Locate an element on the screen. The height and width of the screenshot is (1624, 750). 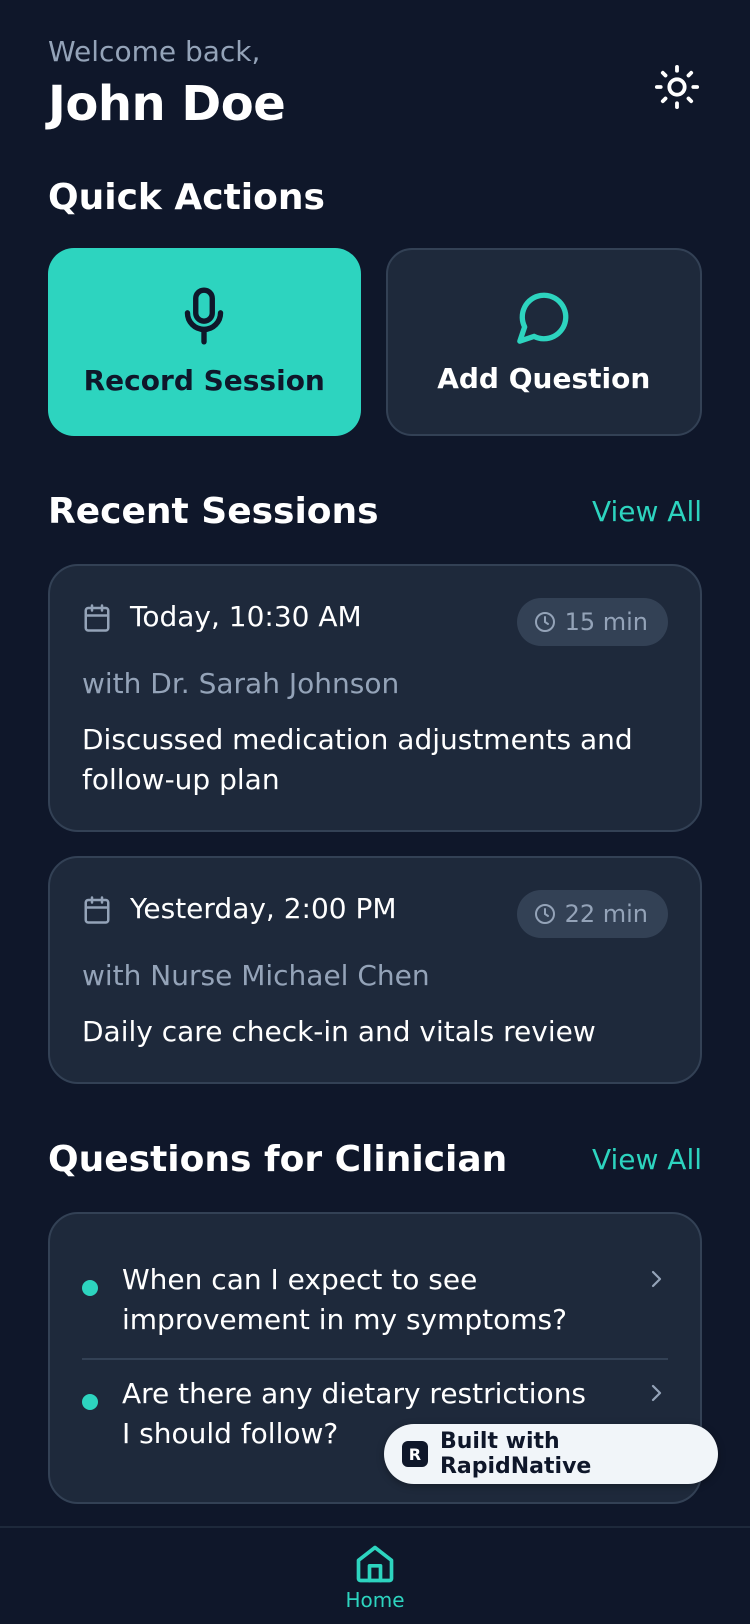
microphone-icon is located at coordinates (204, 316).